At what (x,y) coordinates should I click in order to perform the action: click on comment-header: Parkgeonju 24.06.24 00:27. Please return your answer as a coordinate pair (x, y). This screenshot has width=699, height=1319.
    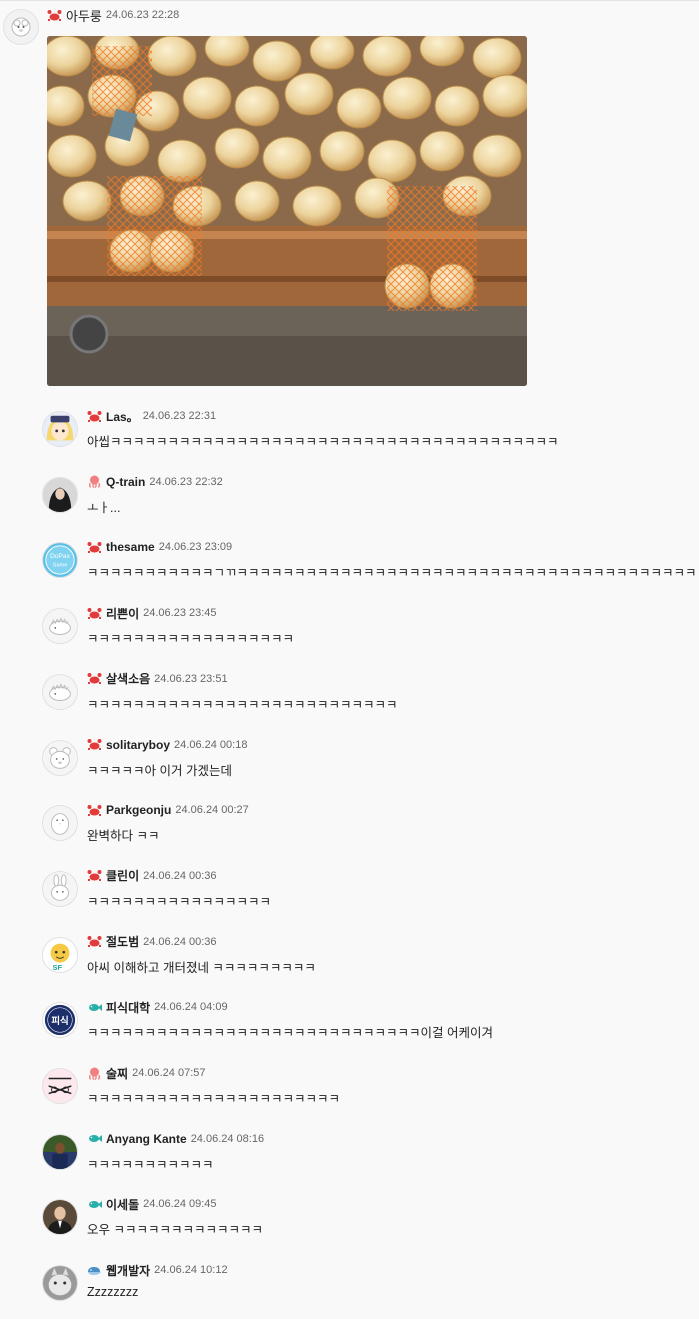
    Looking at the image, I should click on (168, 810).